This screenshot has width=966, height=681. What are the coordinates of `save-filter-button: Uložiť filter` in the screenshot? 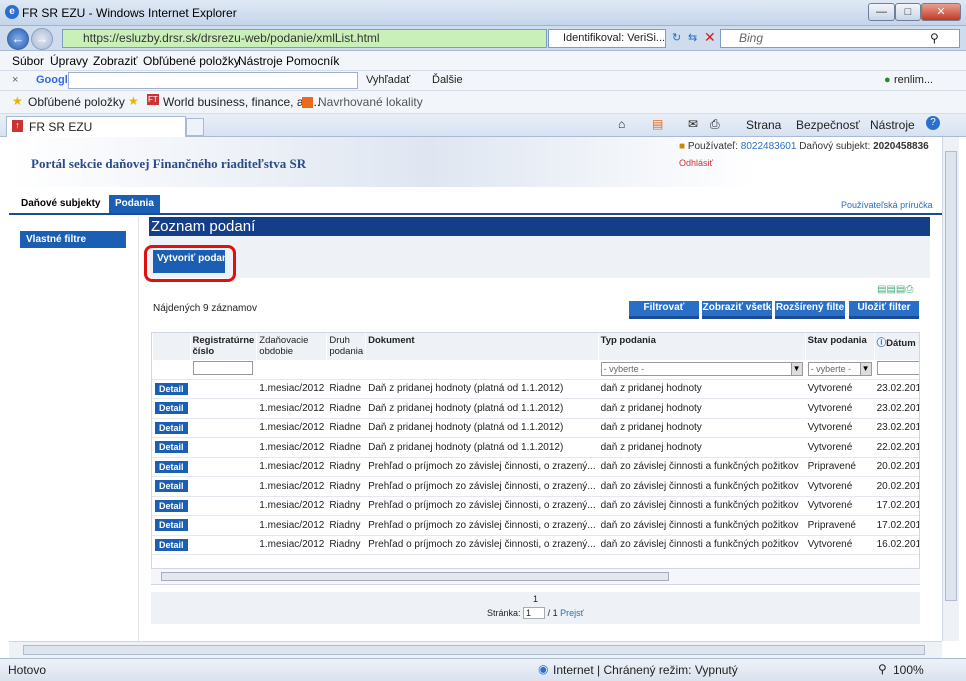 It's located at (884, 310).